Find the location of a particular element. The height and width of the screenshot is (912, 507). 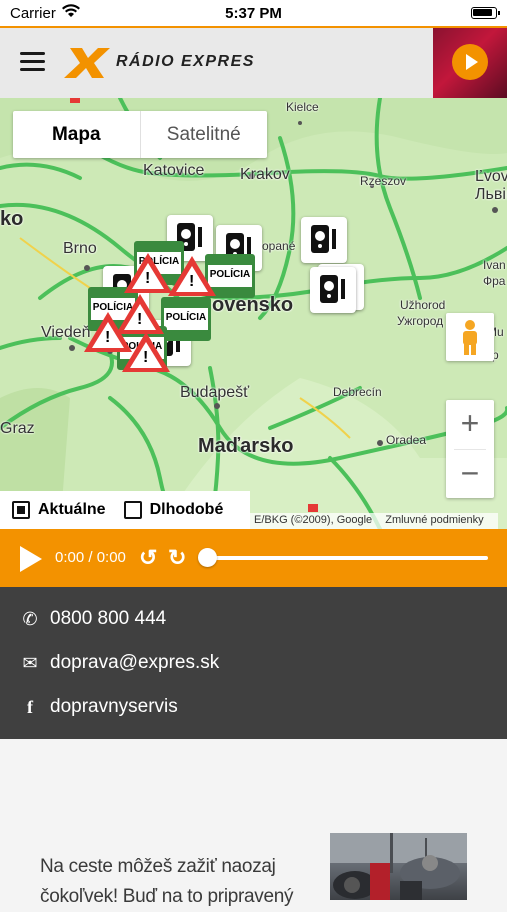

playback-time: 0:00 / 0:00 is located at coordinates (90, 557).